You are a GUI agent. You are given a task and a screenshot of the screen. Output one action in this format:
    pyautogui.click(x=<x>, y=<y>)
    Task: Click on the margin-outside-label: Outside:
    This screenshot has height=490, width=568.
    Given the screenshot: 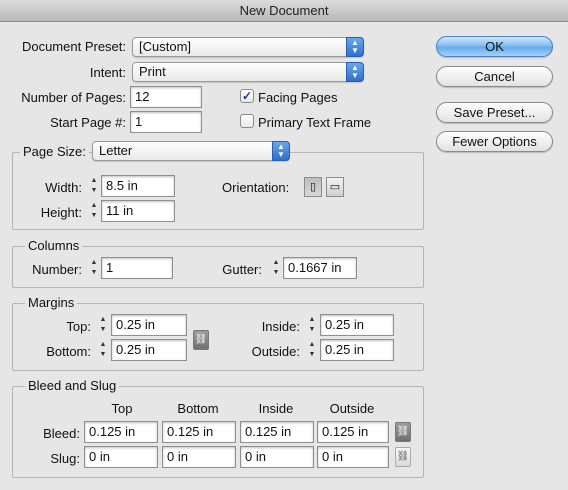 What is the action you would take?
    pyautogui.click(x=275, y=351)
    